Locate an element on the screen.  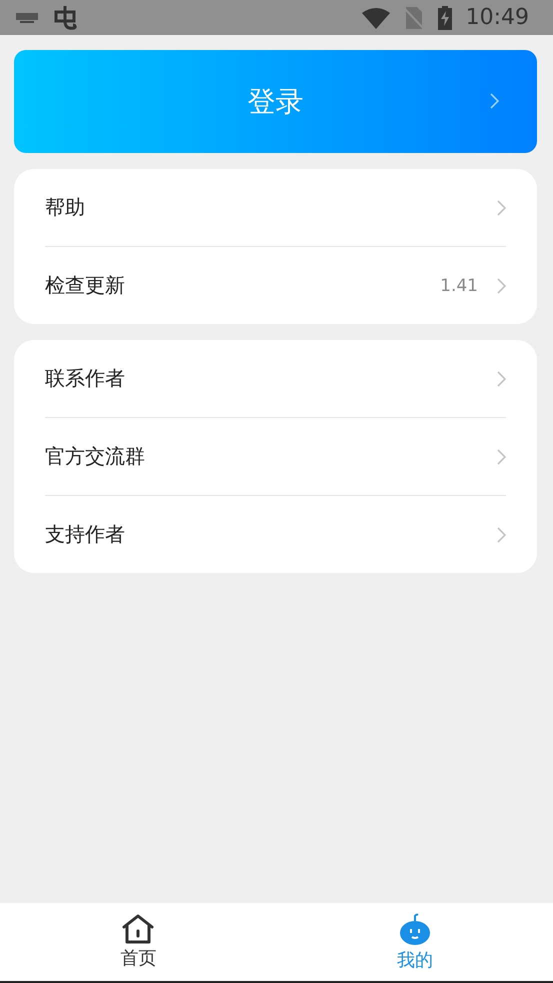
version-value: 1.41 is located at coordinates (459, 286).